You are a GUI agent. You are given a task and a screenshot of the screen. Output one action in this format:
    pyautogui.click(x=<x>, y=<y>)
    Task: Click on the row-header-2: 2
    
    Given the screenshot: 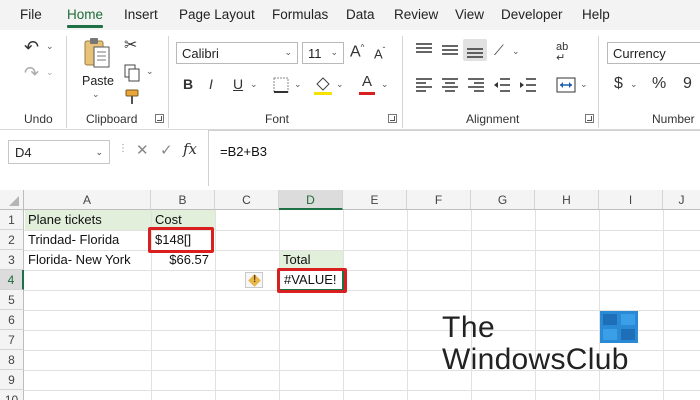 What is the action you would take?
    pyautogui.click(x=12, y=240)
    